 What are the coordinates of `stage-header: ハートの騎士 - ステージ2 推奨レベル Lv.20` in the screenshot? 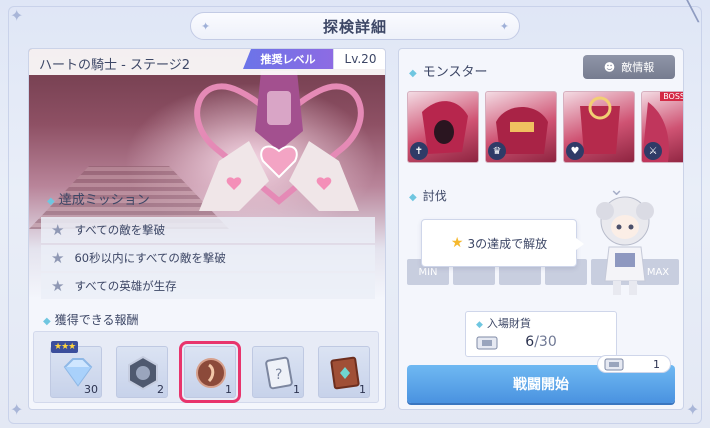 It's located at (207, 62).